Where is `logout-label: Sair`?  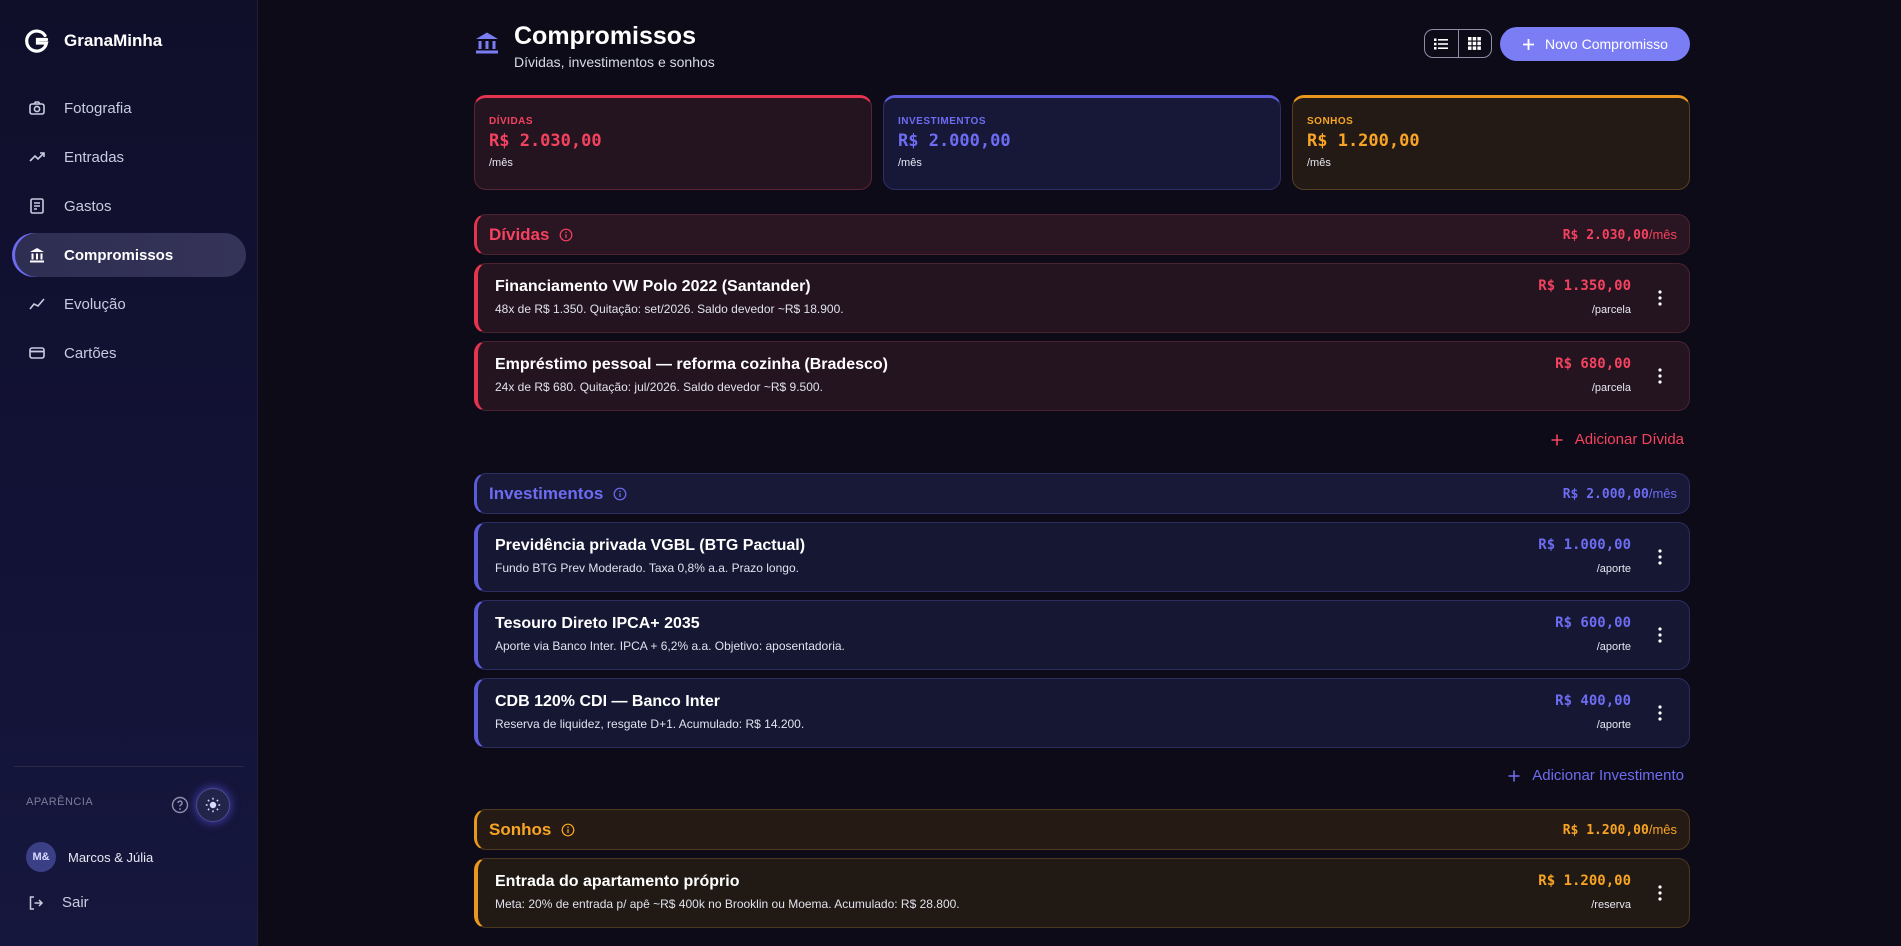
logout-label: Sair is located at coordinates (75, 902).